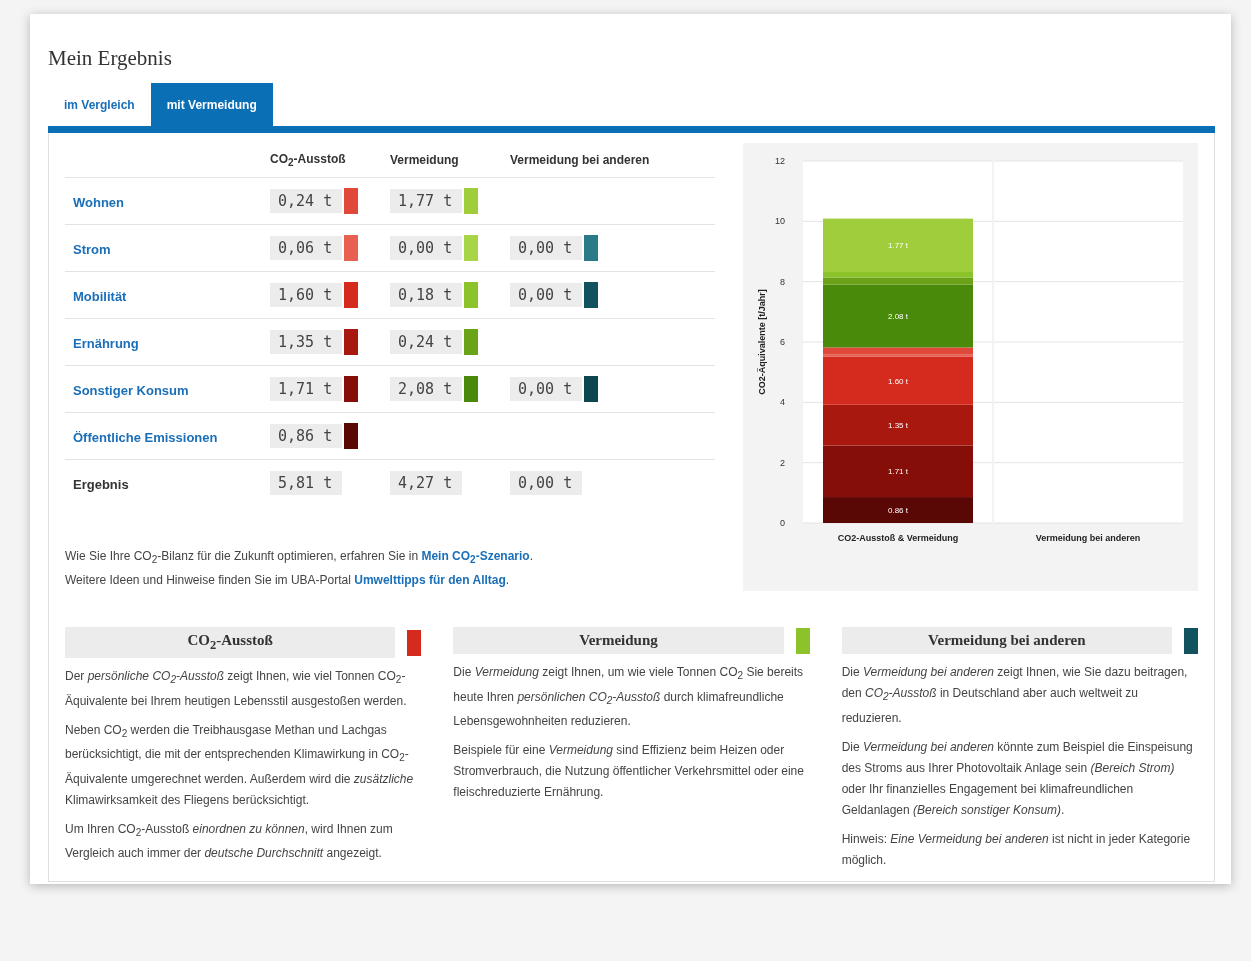 The image size is (1251, 961). What do you see at coordinates (1015, 695) in the screenshot?
I see `description-text: Die Vermeidung bei anderen zeigt Ihnen, wie Sie dazu beitragen, den CO$_{2}$-Ausstoß in Deutschland aber auch weltweit zu reduzieren.` at bounding box center [1015, 695].